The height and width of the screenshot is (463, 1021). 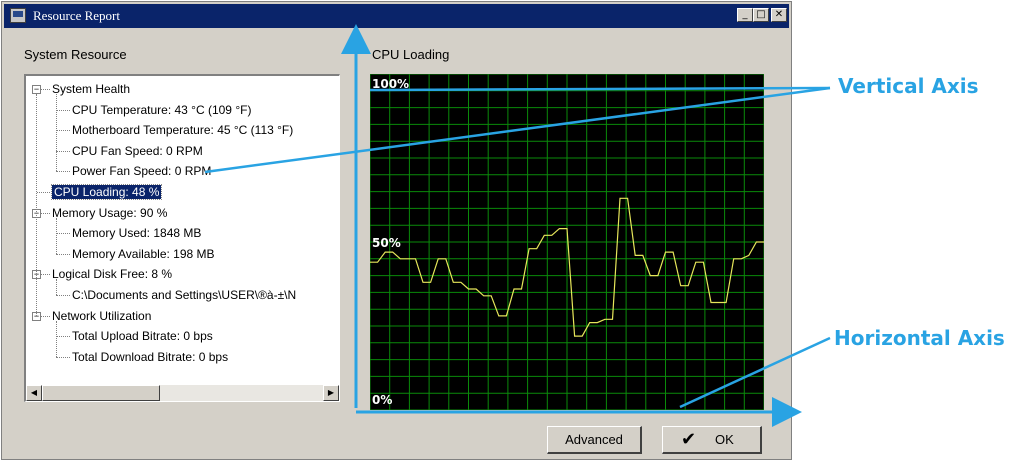 I want to click on advanced-button-label: Advanced, so click(x=594, y=439).